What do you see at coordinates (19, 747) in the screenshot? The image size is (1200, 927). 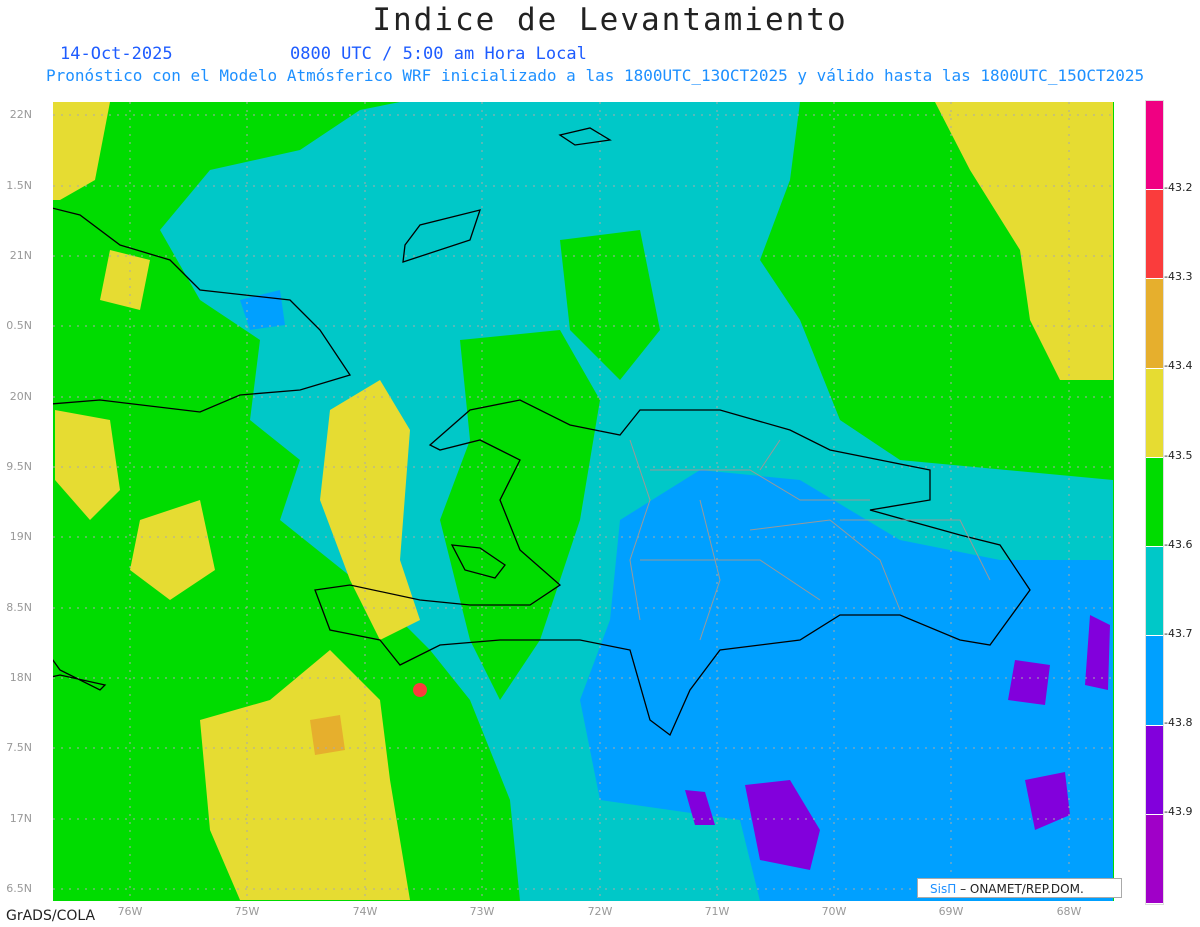 I see `lat-label: 7.5N` at bounding box center [19, 747].